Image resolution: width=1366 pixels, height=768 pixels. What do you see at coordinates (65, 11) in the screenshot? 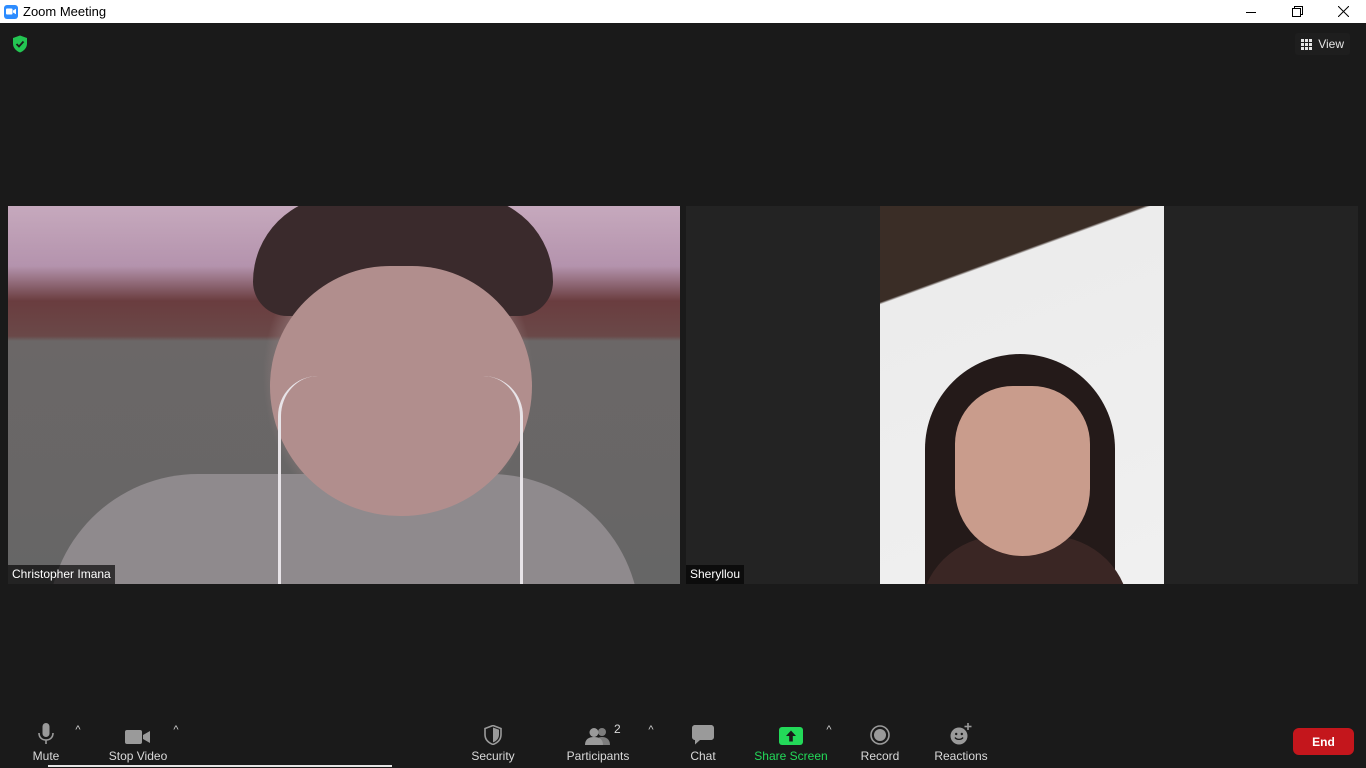
I see `window-title: Zoom Meeting` at bounding box center [65, 11].